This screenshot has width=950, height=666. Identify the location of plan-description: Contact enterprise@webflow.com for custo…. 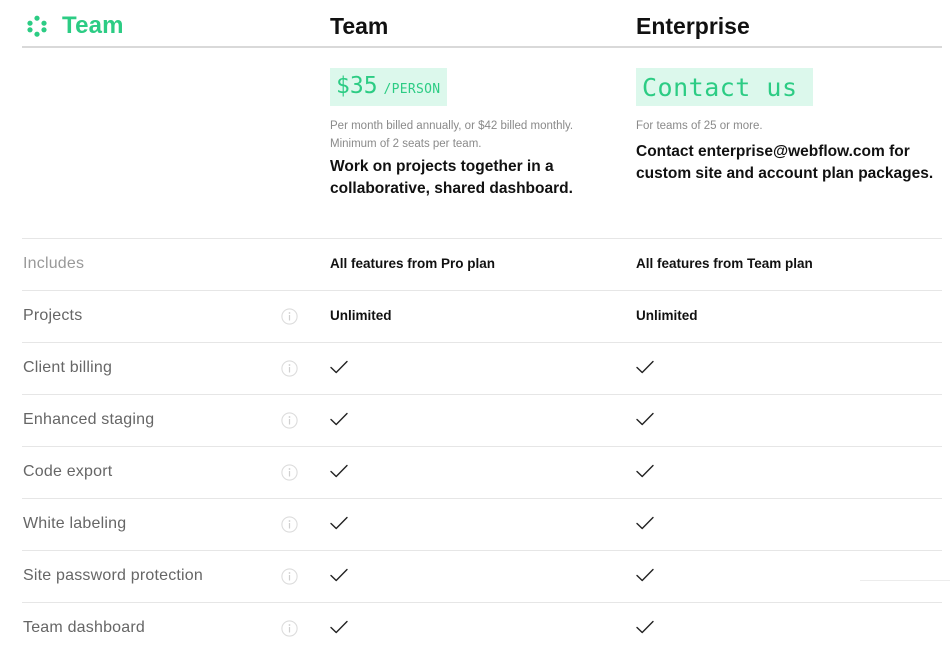
(785, 162).